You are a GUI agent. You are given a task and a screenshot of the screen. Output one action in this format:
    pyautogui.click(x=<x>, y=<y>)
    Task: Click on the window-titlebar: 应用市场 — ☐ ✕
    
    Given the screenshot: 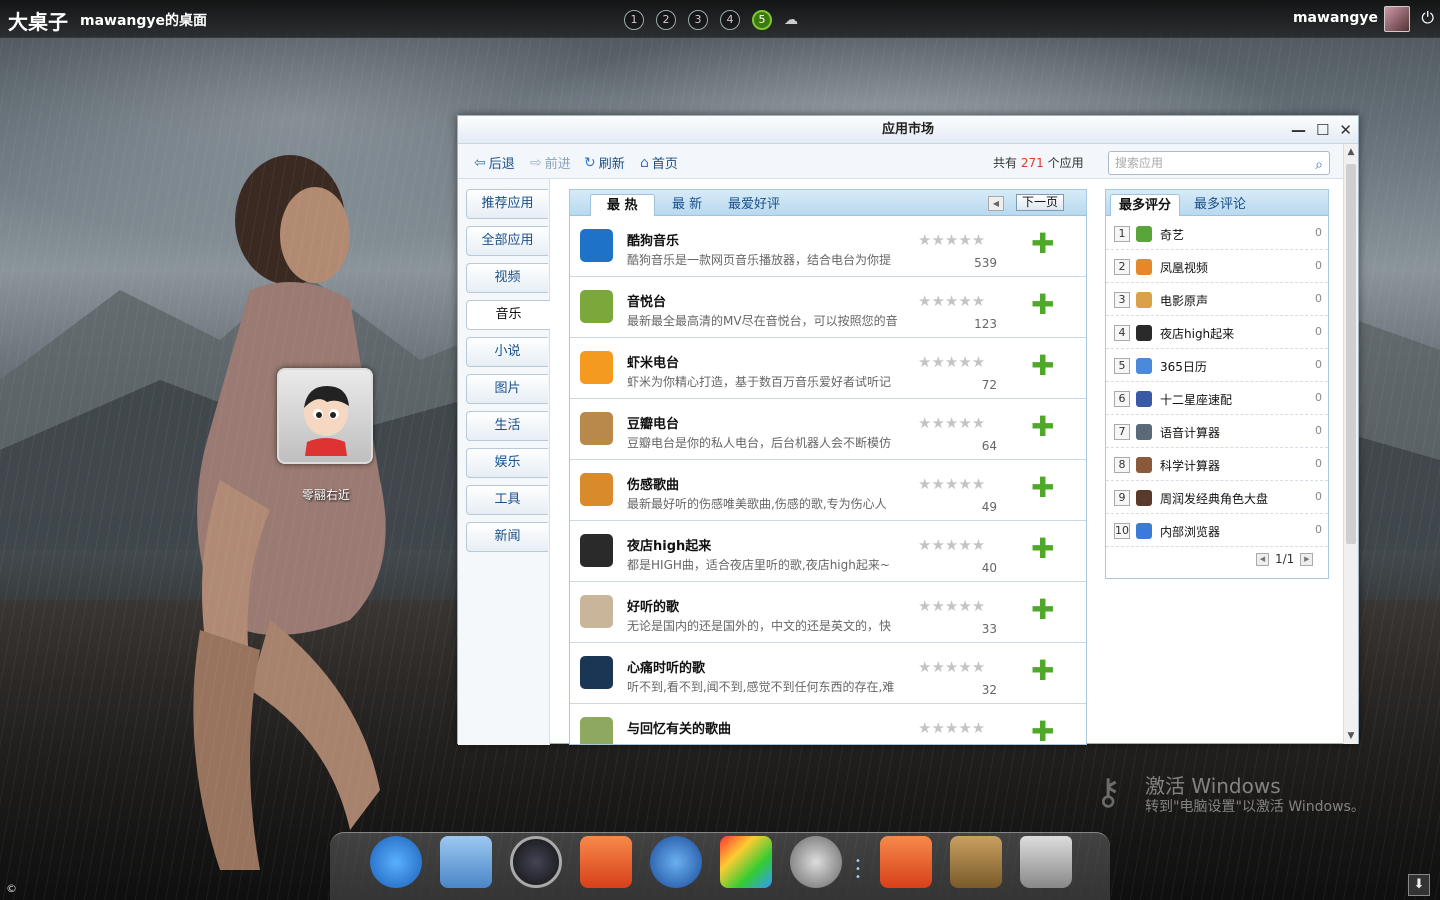 What is the action you would take?
    pyautogui.click(x=908, y=130)
    